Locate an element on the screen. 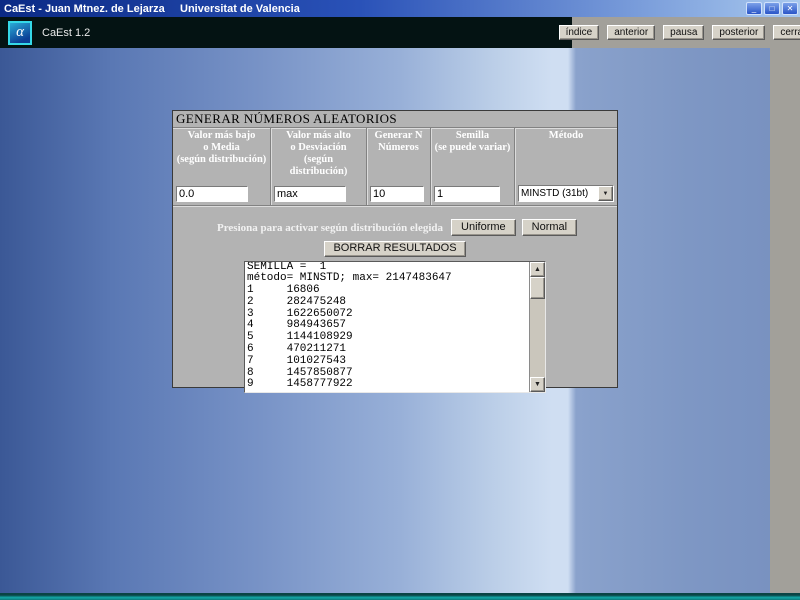  alpha-logo-icon: α is located at coordinates (20, 32).